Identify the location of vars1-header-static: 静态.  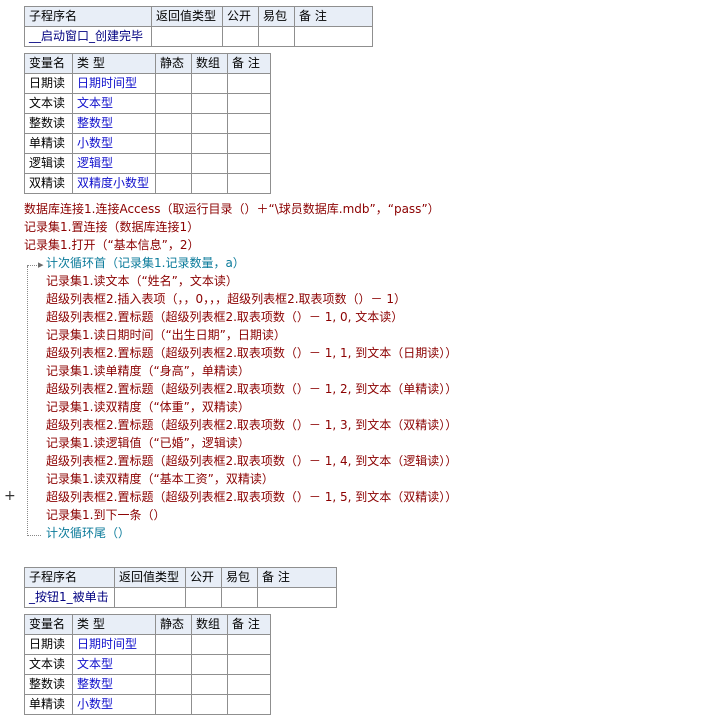
(173, 63).